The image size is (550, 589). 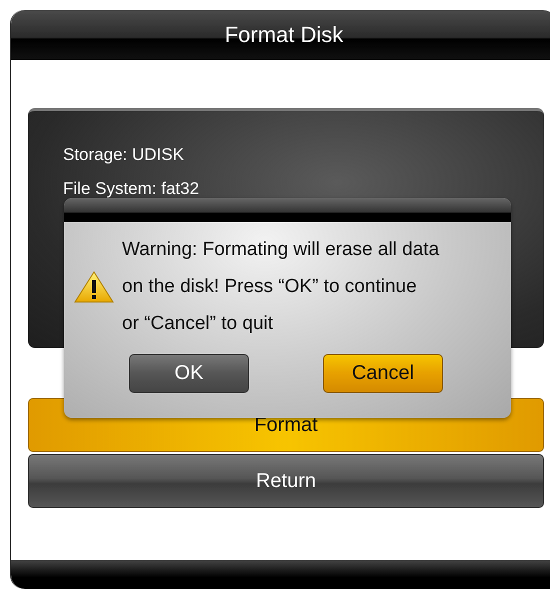 What do you see at coordinates (198, 324) in the screenshot?
I see `message-line: or “Cancel” to quit` at bounding box center [198, 324].